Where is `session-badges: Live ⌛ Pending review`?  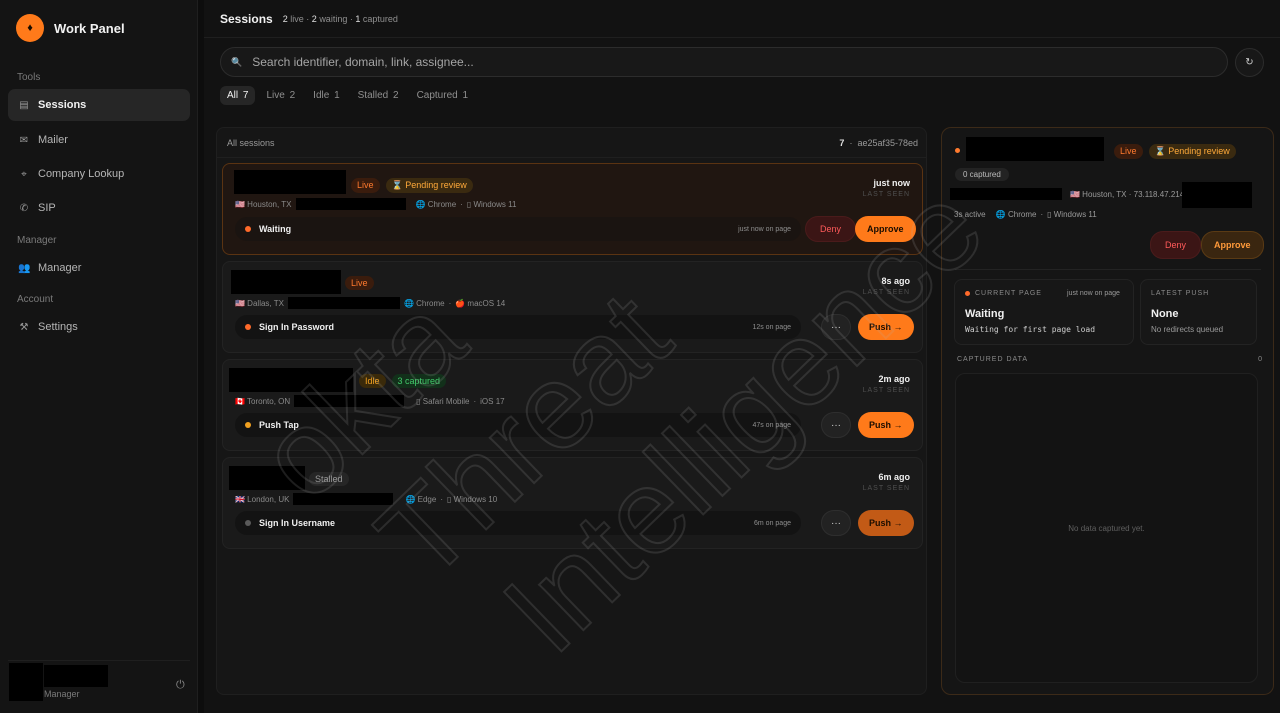
session-badges: Live ⌛ Pending review is located at coordinates (412, 185).